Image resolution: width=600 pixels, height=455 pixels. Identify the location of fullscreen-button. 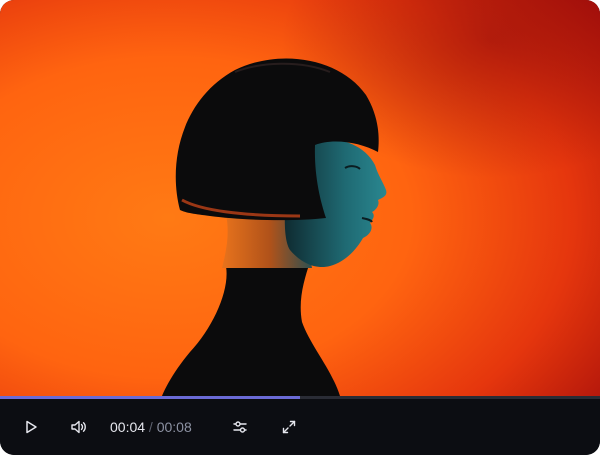
(289, 427).